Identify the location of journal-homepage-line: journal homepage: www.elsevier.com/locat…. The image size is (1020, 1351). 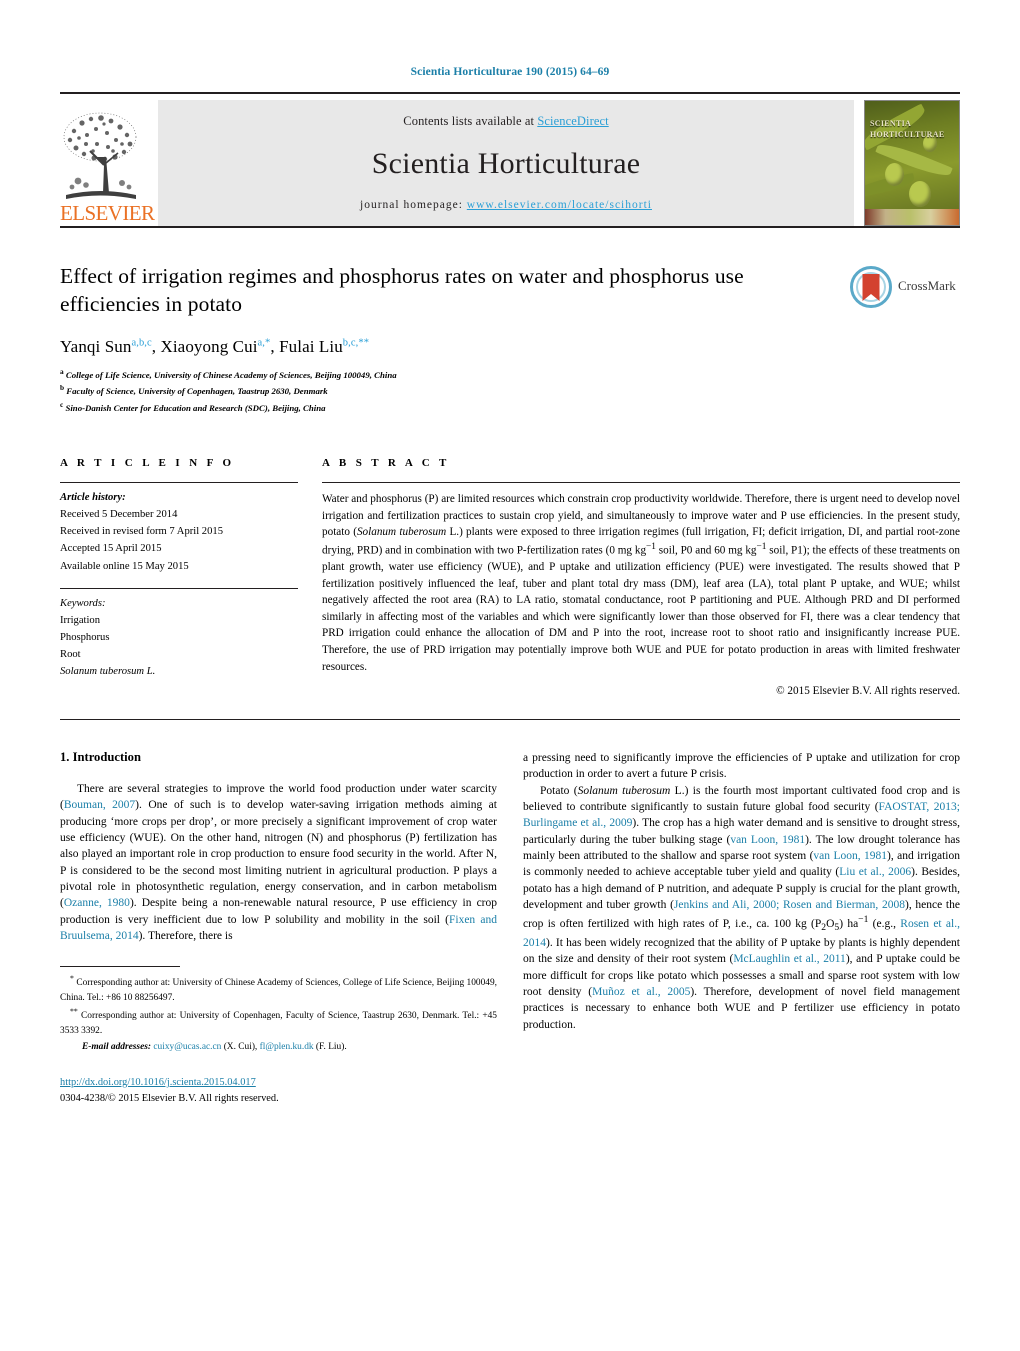
(506, 205).